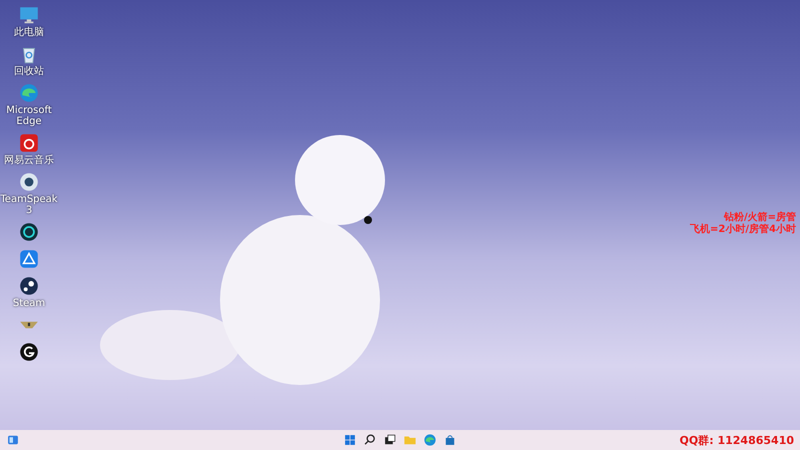 This screenshot has height=450, width=800. Describe the element at coordinates (450, 440) in the screenshot. I see `store-icon` at that location.